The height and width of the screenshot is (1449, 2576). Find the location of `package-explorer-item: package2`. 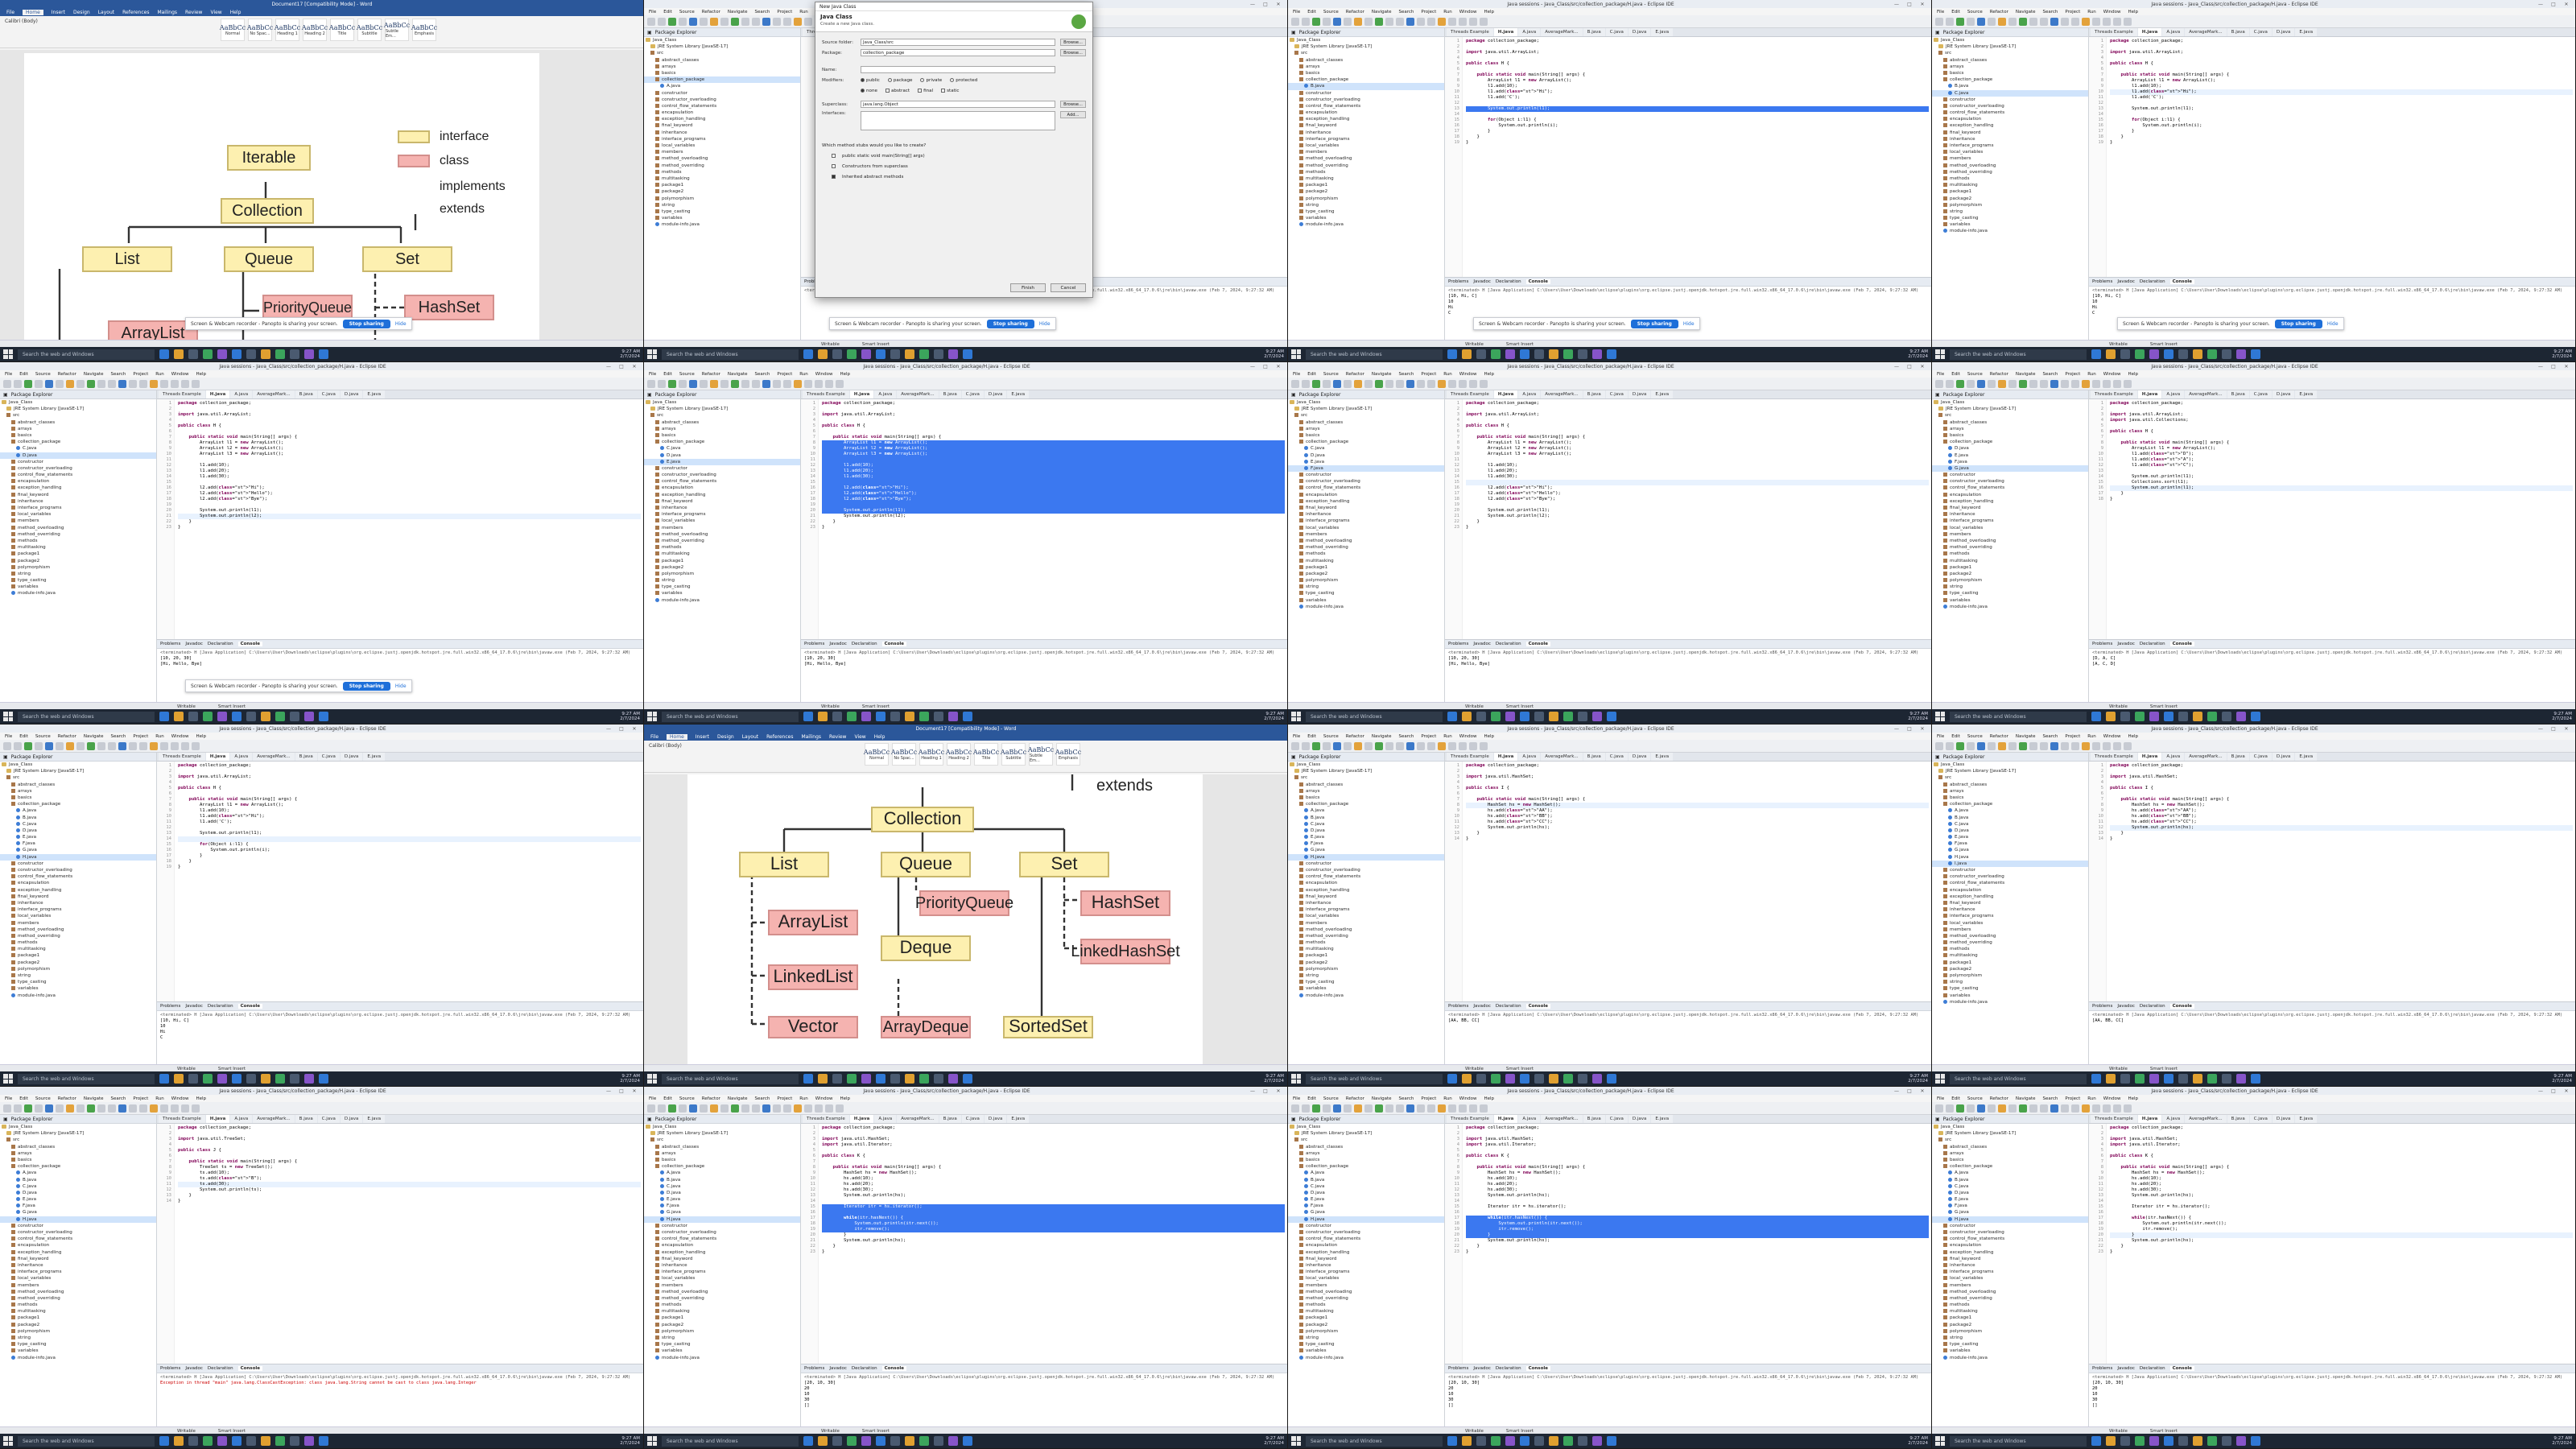

package-explorer-item: package2 is located at coordinates (2010, 969).